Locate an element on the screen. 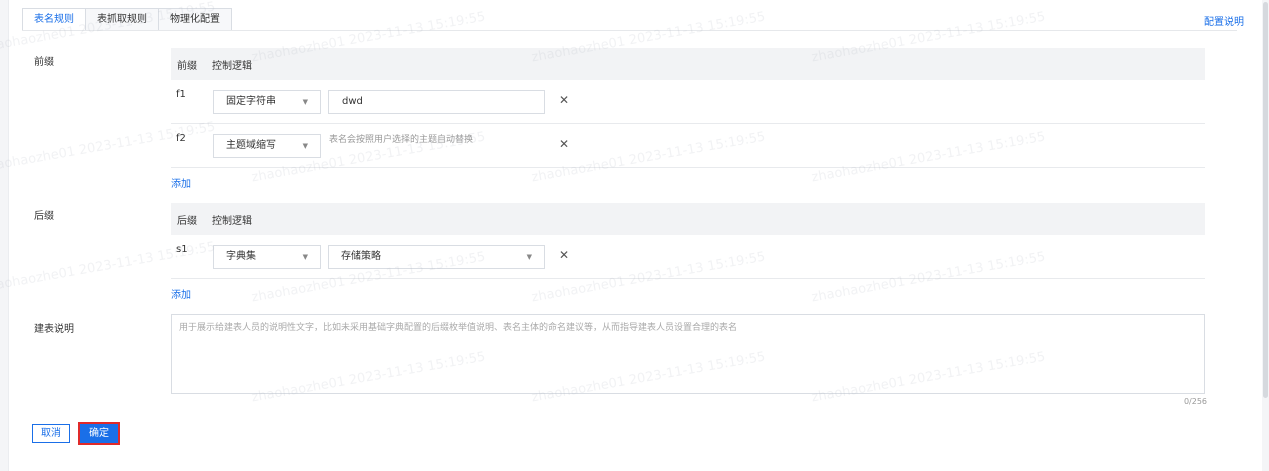  input-value: dwd is located at coordinates (352, 101).